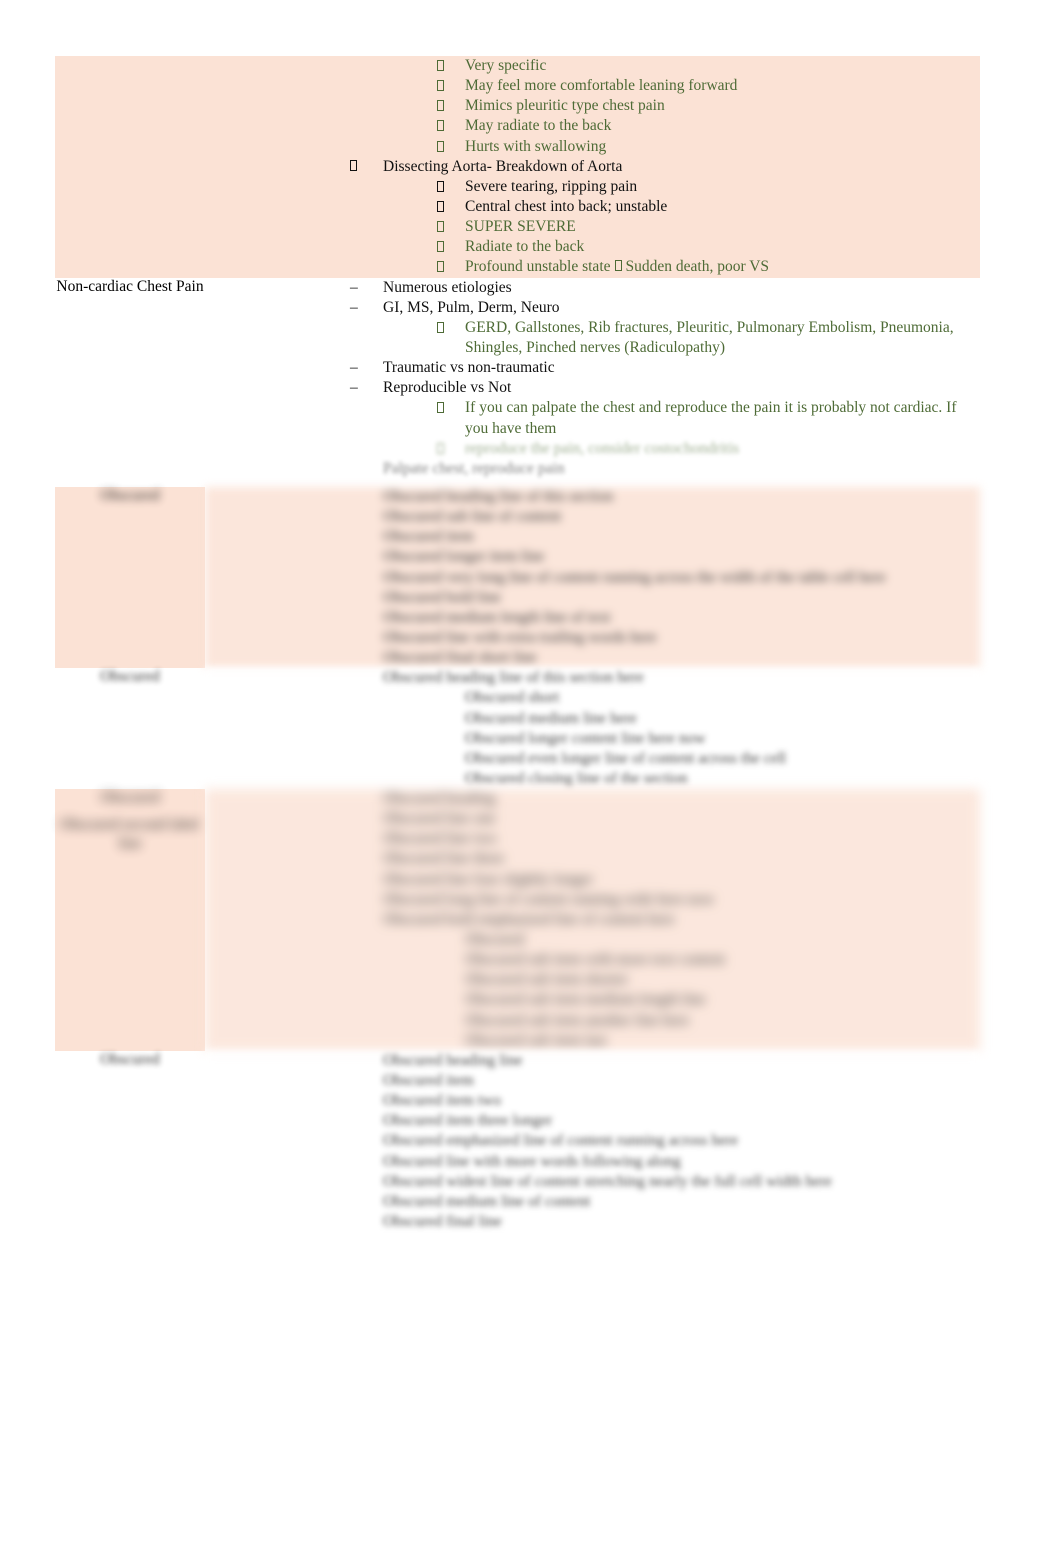 The height and width of the screenshot is (1561, 1062). I want to click on list-item-label: Severe tearing, ripping pain, so click(551, 186).